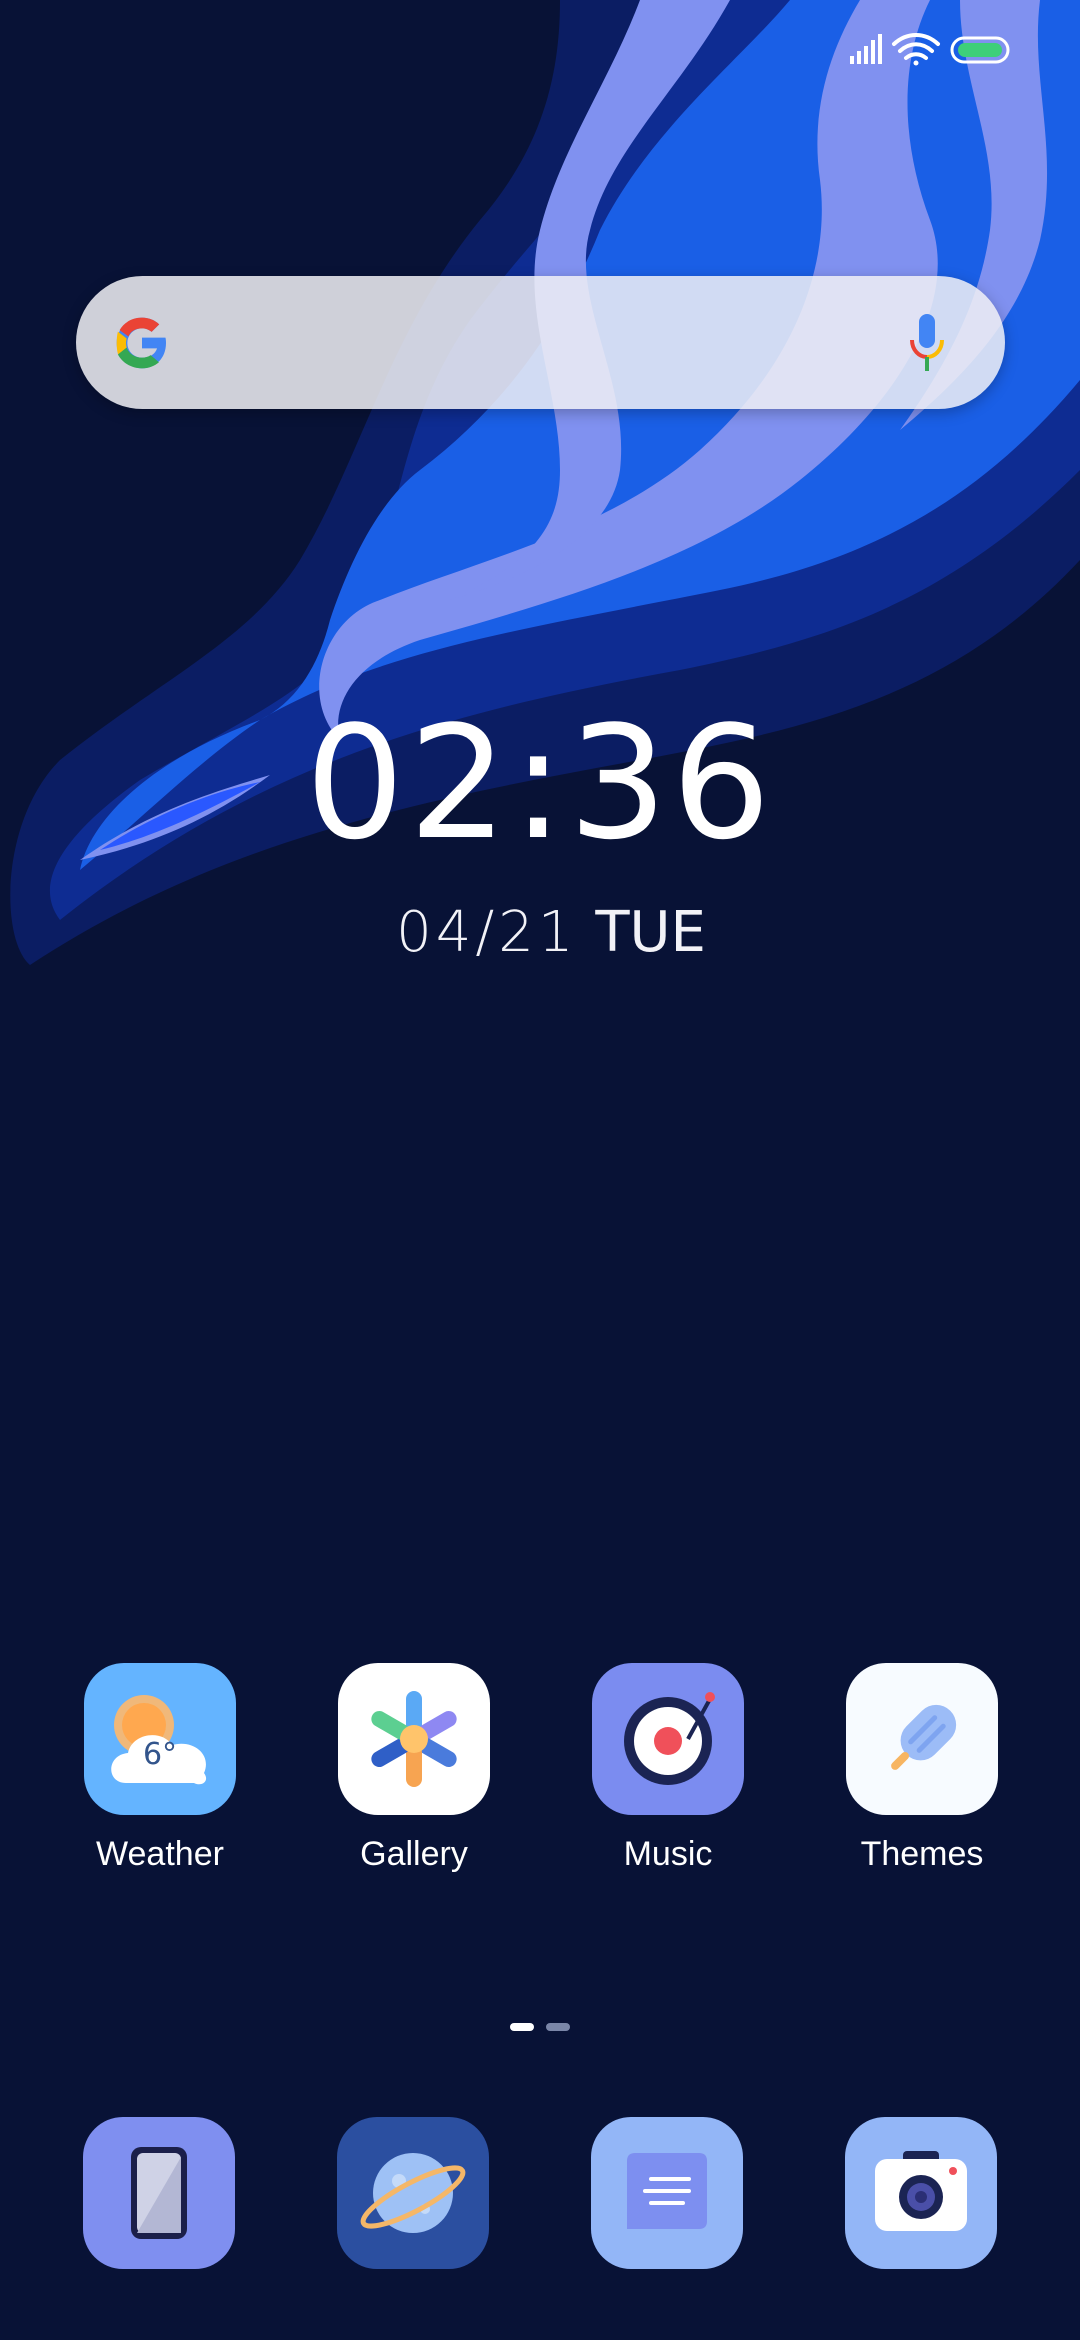 This screenshot has height=2340, width=1080. I want to click on weather-temperature: 6°, so click(160, 1754).